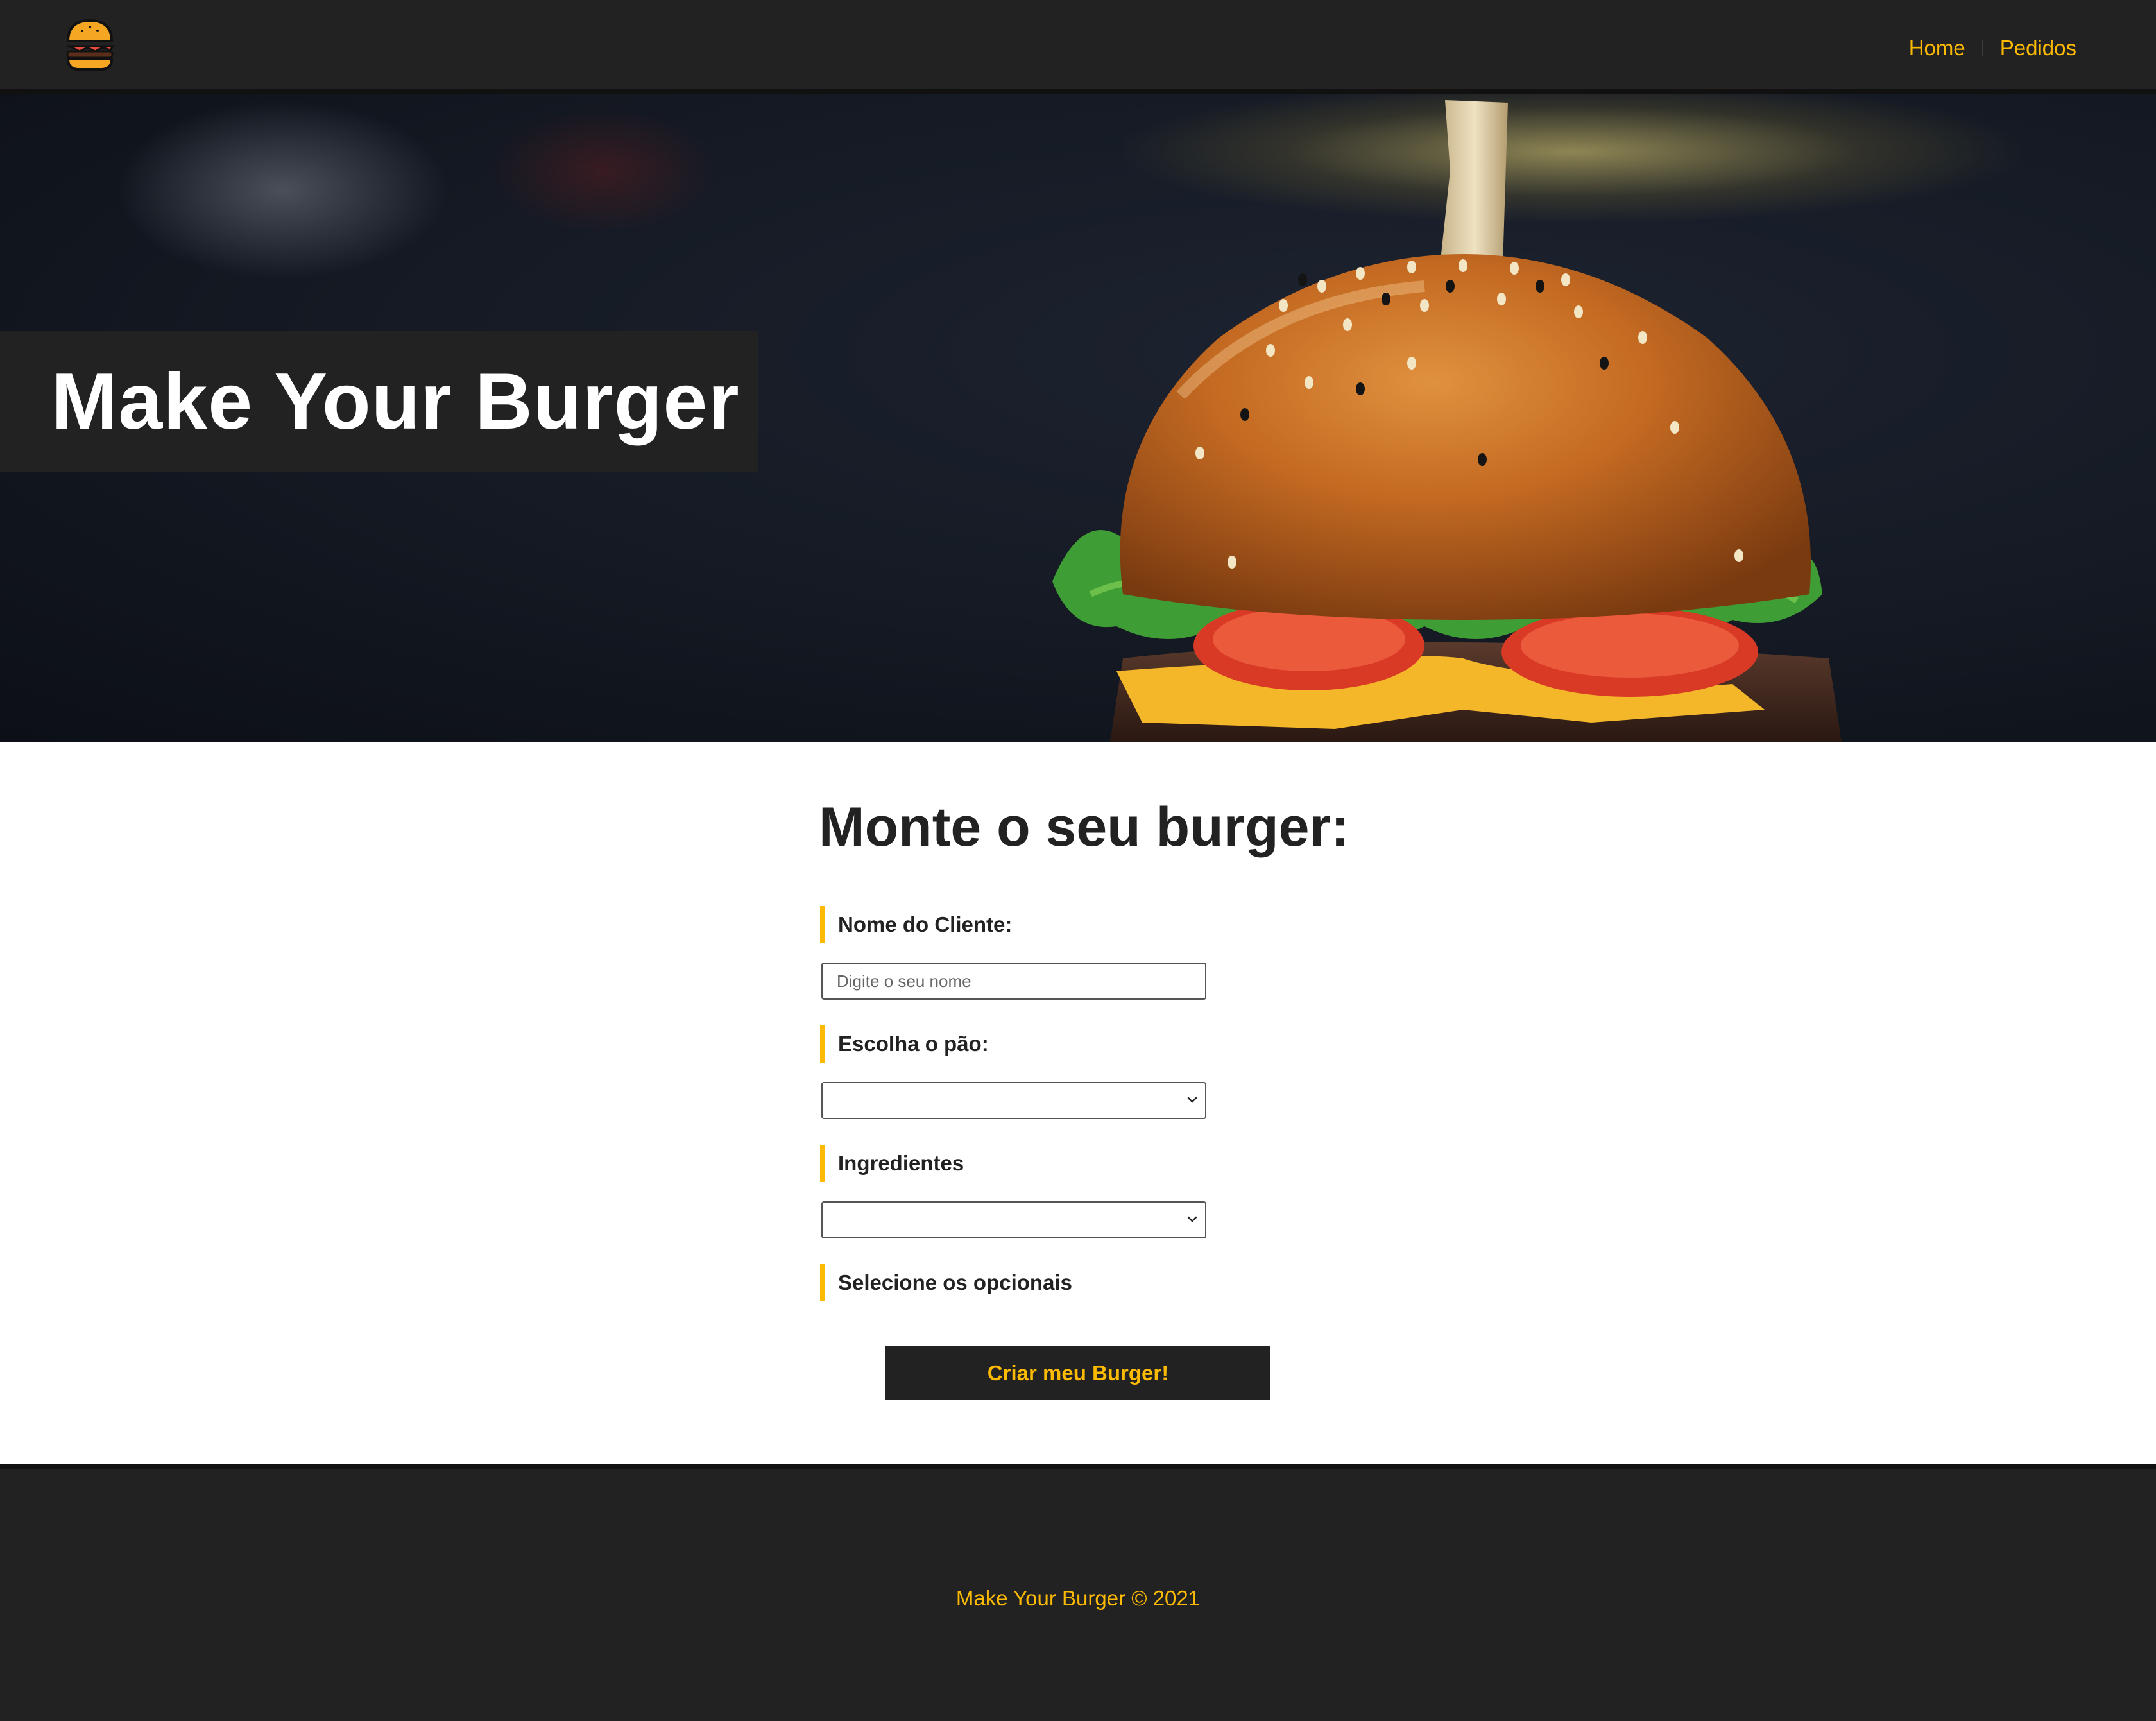  Describe the element at coordinates (1078, 1373) in the screenshot. I see `create-burger-button: Criar meu Burger!` at that location.